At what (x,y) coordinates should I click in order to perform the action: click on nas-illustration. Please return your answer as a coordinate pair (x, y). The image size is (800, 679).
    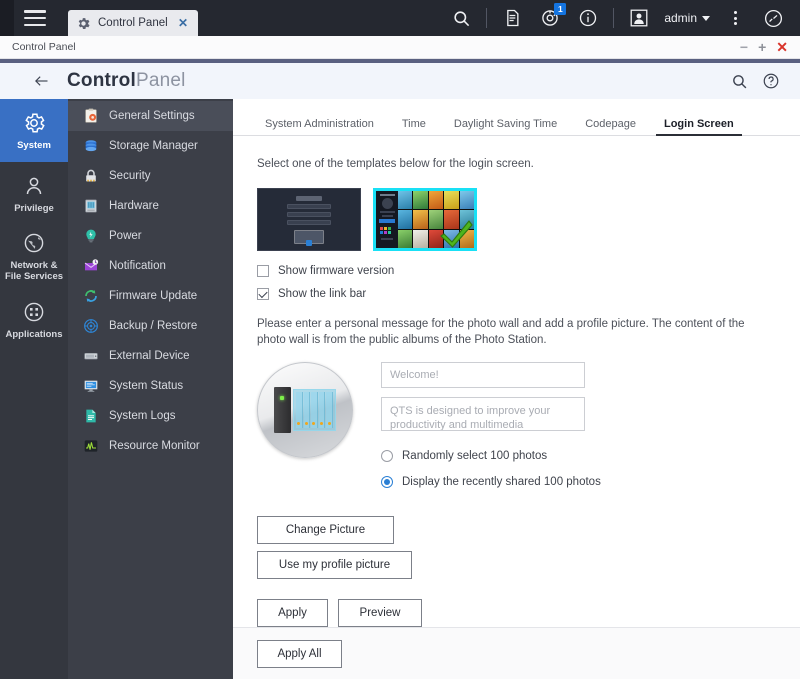
    Looking at the image, I should click on (305, 410).